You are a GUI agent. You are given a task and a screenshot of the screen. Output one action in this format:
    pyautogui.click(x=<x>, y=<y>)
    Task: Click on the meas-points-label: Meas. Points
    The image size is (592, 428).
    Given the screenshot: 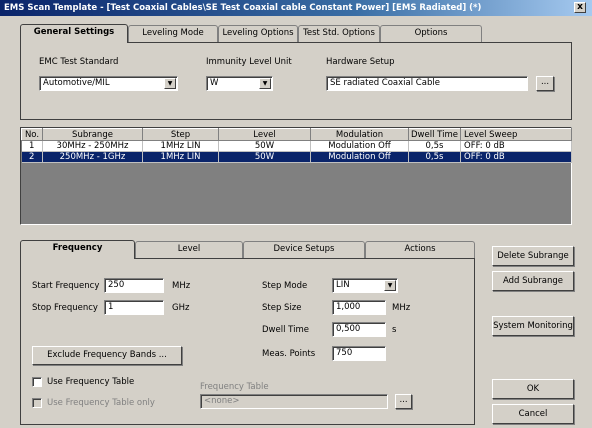 What is the action you would take?
    pyautogui.click(x=289, y=354)
    